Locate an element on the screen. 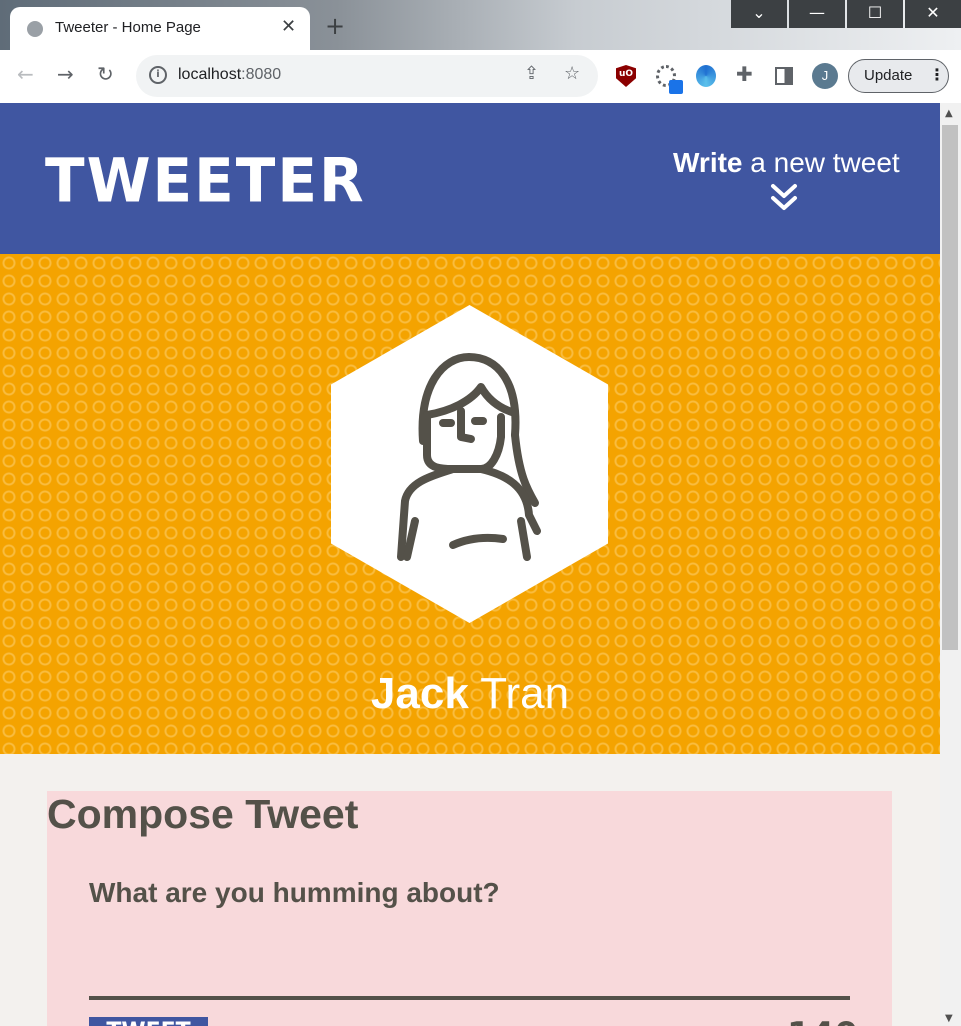  profile-avatar: J is located at coordinates (825, 76).